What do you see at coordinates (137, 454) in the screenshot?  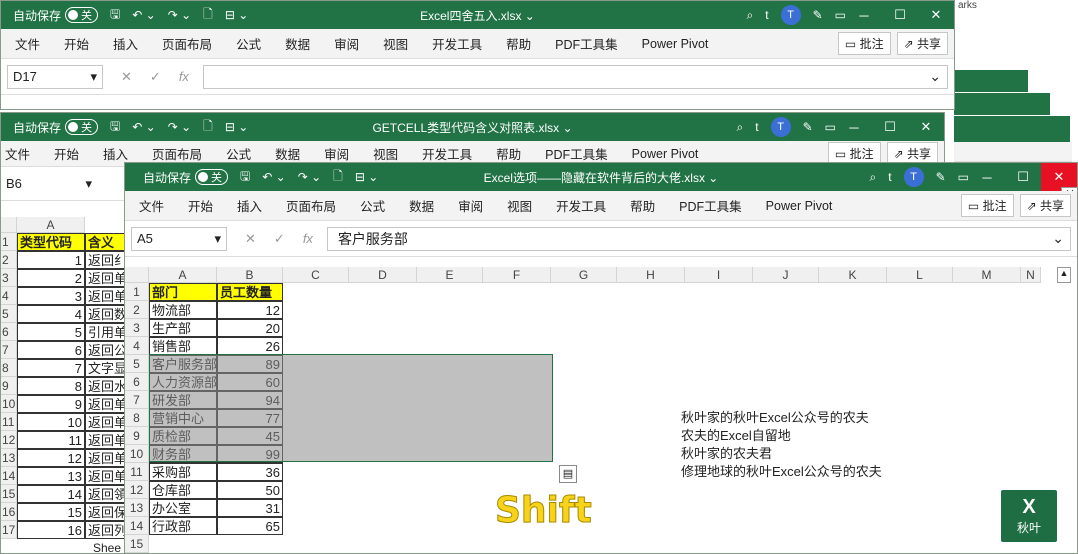 I see `row-header: 10` at bounding box center [137, 454].